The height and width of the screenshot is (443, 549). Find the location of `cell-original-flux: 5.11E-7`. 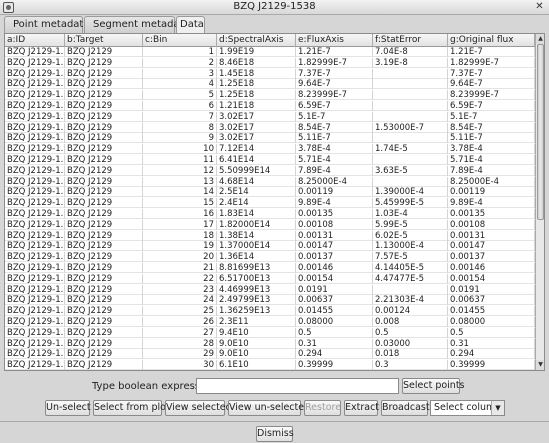

cell-original-flux: 5.11E-7 is located at coordinates (491, 138).